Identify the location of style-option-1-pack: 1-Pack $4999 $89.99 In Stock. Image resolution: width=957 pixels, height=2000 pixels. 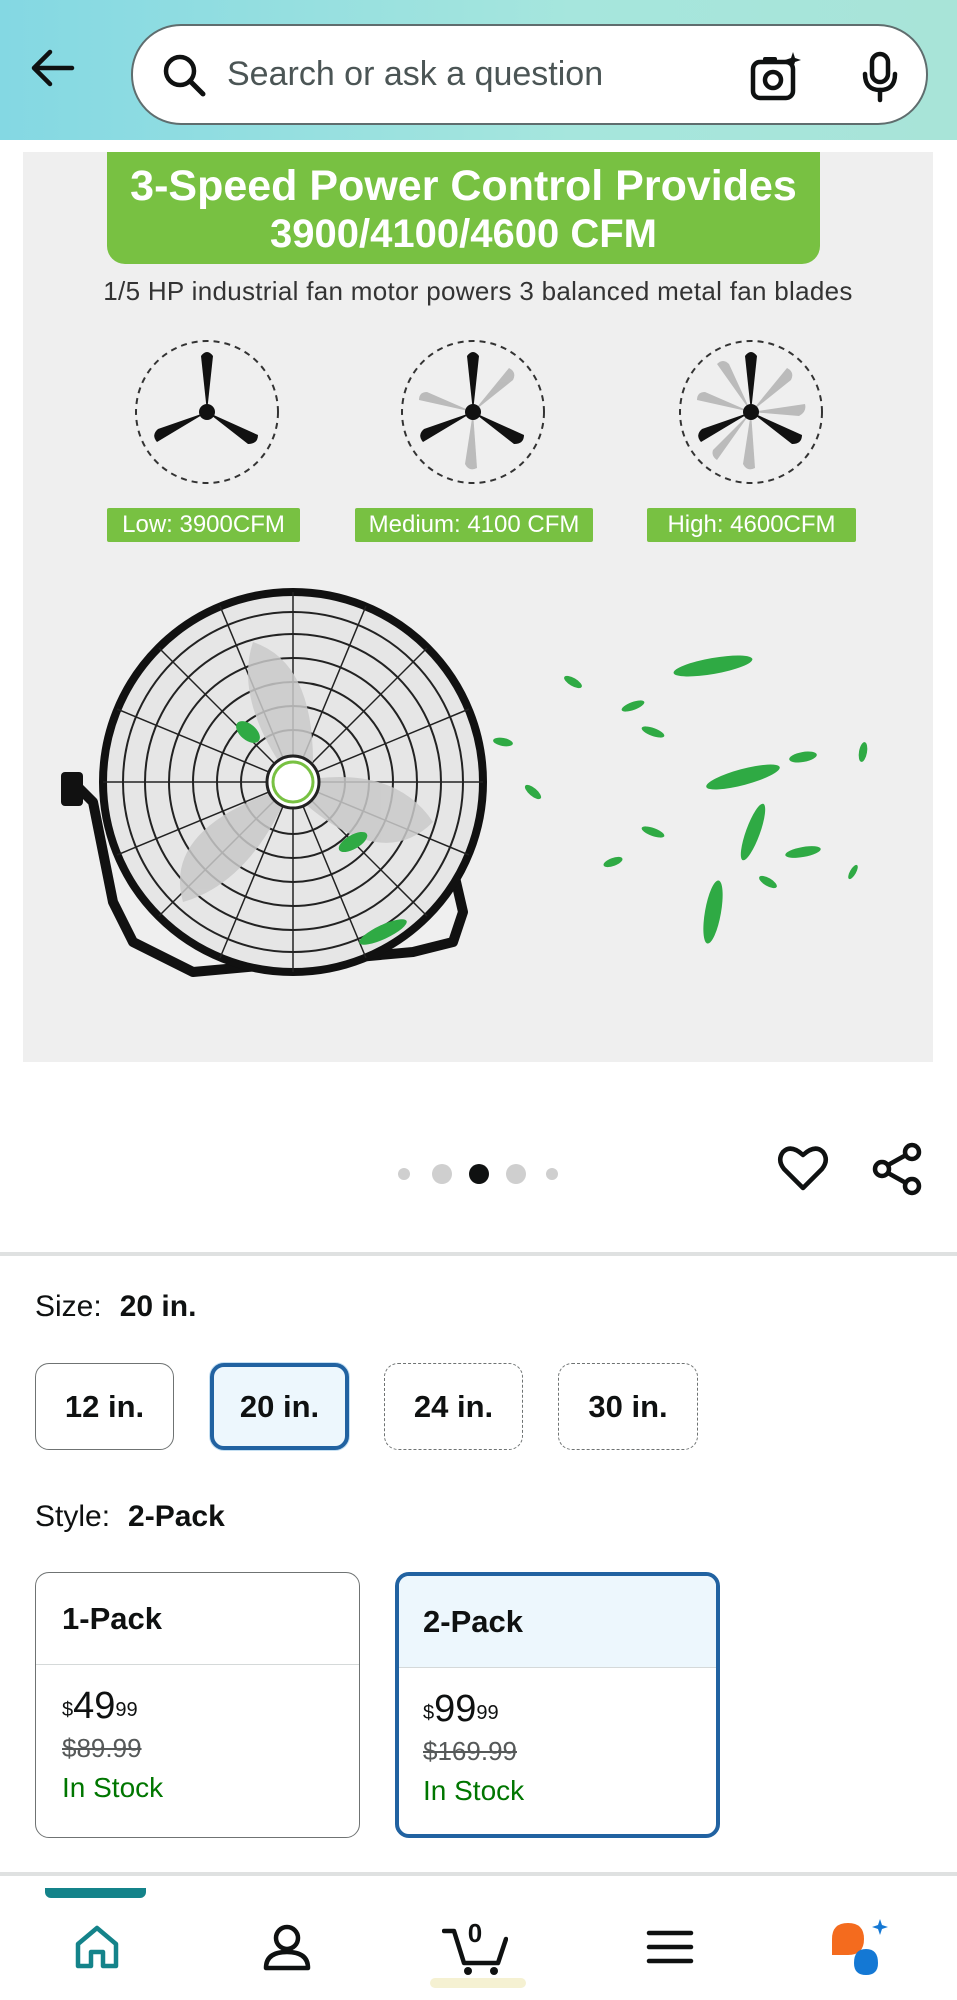
(197, 1705).